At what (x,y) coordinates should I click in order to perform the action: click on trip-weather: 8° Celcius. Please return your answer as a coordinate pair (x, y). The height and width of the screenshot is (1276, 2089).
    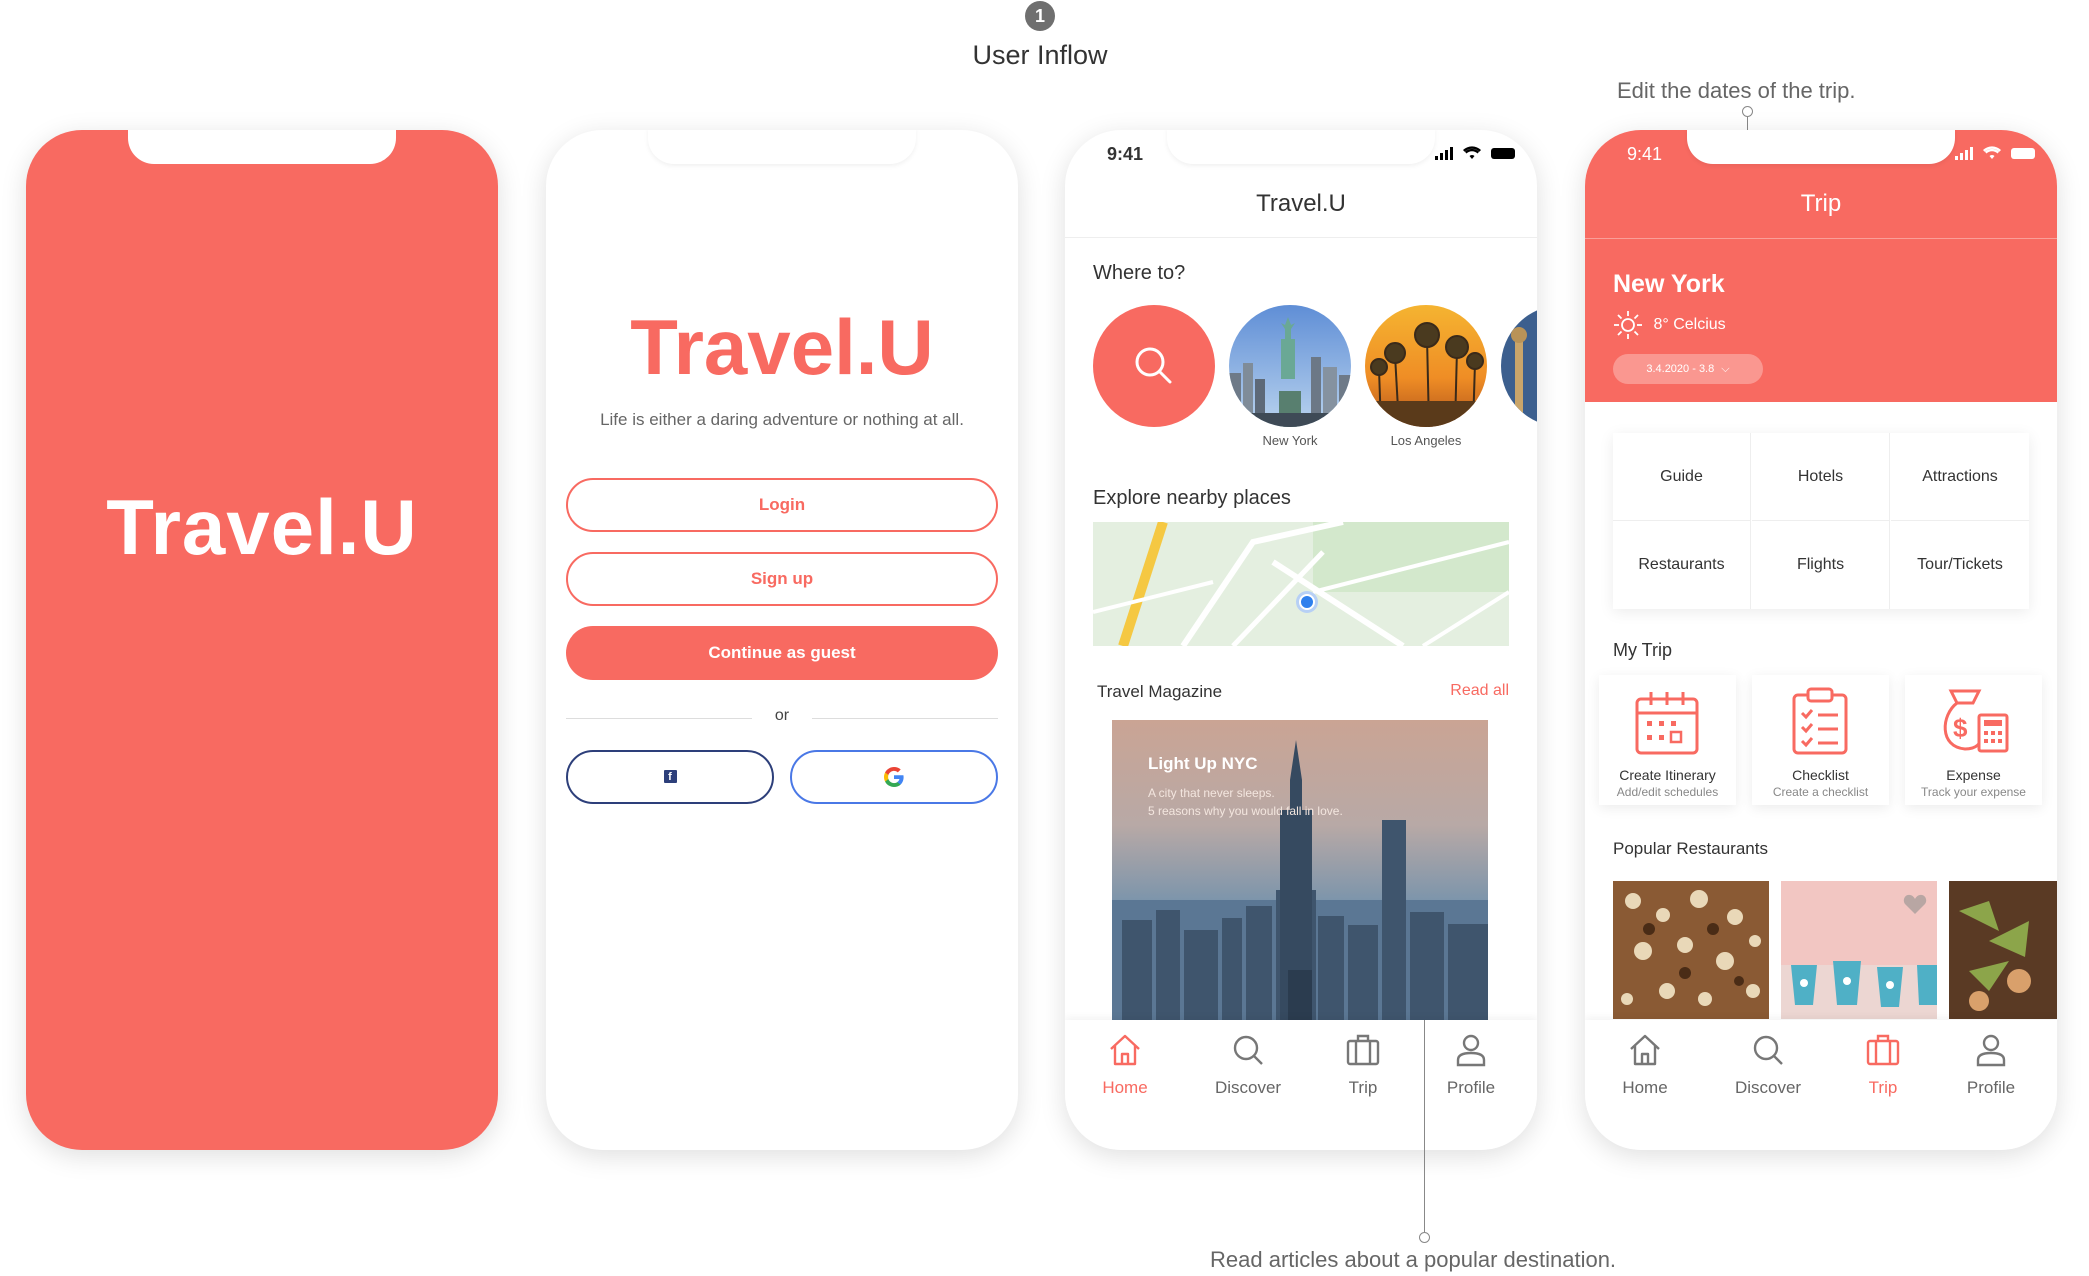
    Looking at the image, I should click on (1669, 325).